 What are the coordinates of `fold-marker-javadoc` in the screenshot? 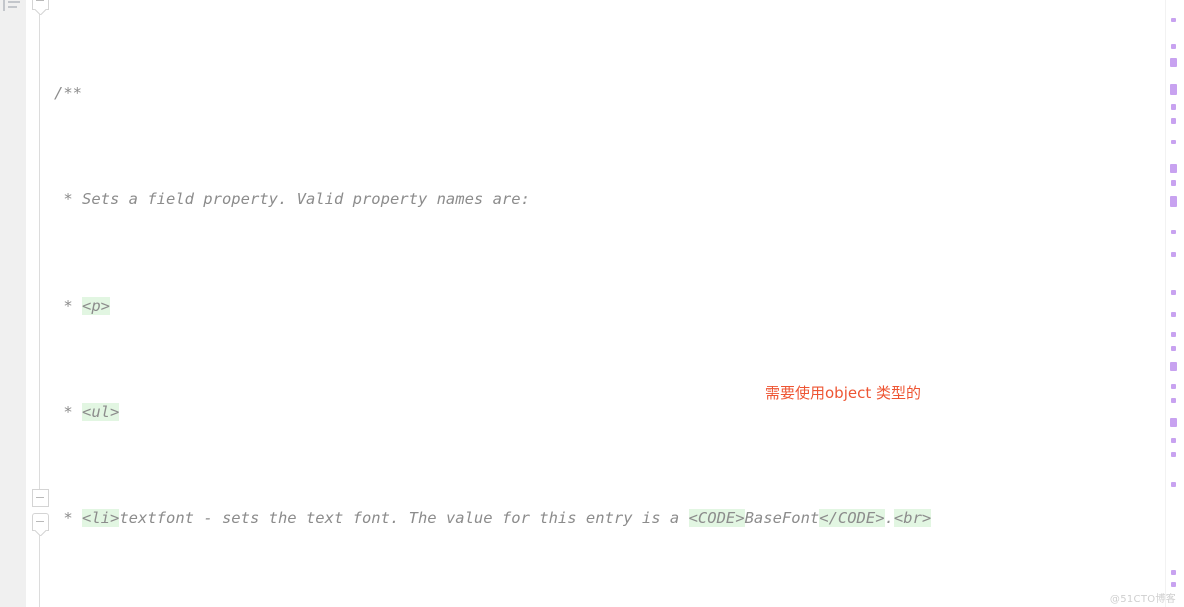 It's located at (40, 5).